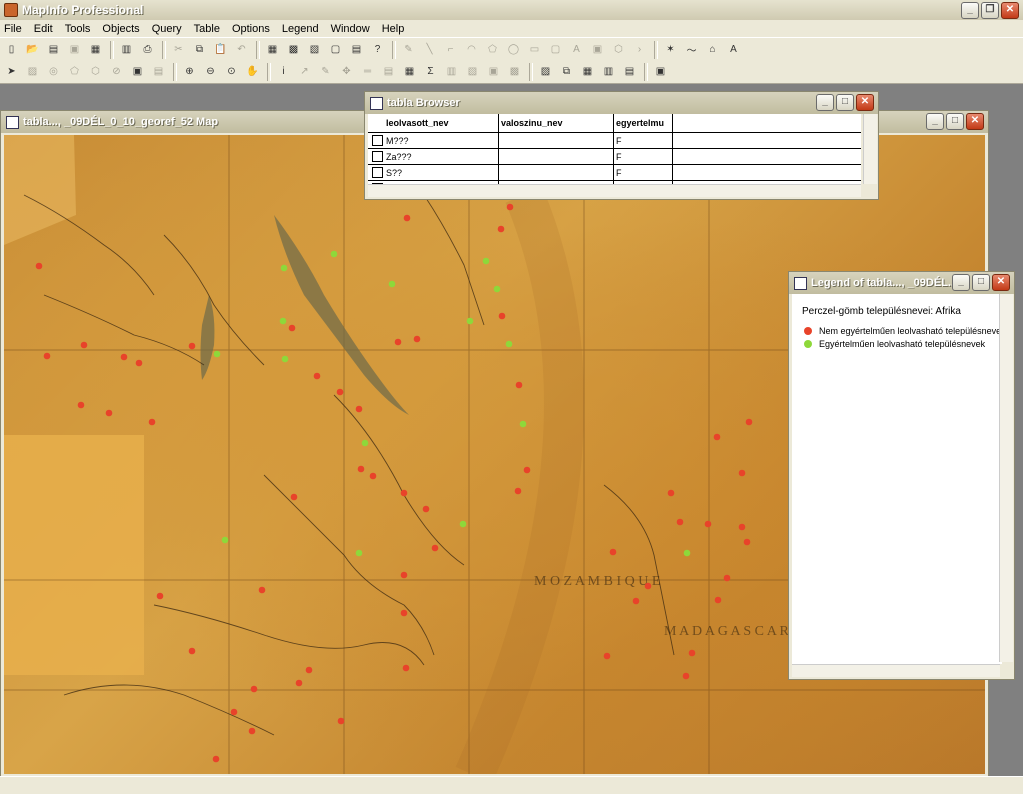 The height and width of the screenshot is (794, 1023). Describe the element at coordinates (492, 49) in the screenshot. I see `polygon-icon: ⬠` at that location.